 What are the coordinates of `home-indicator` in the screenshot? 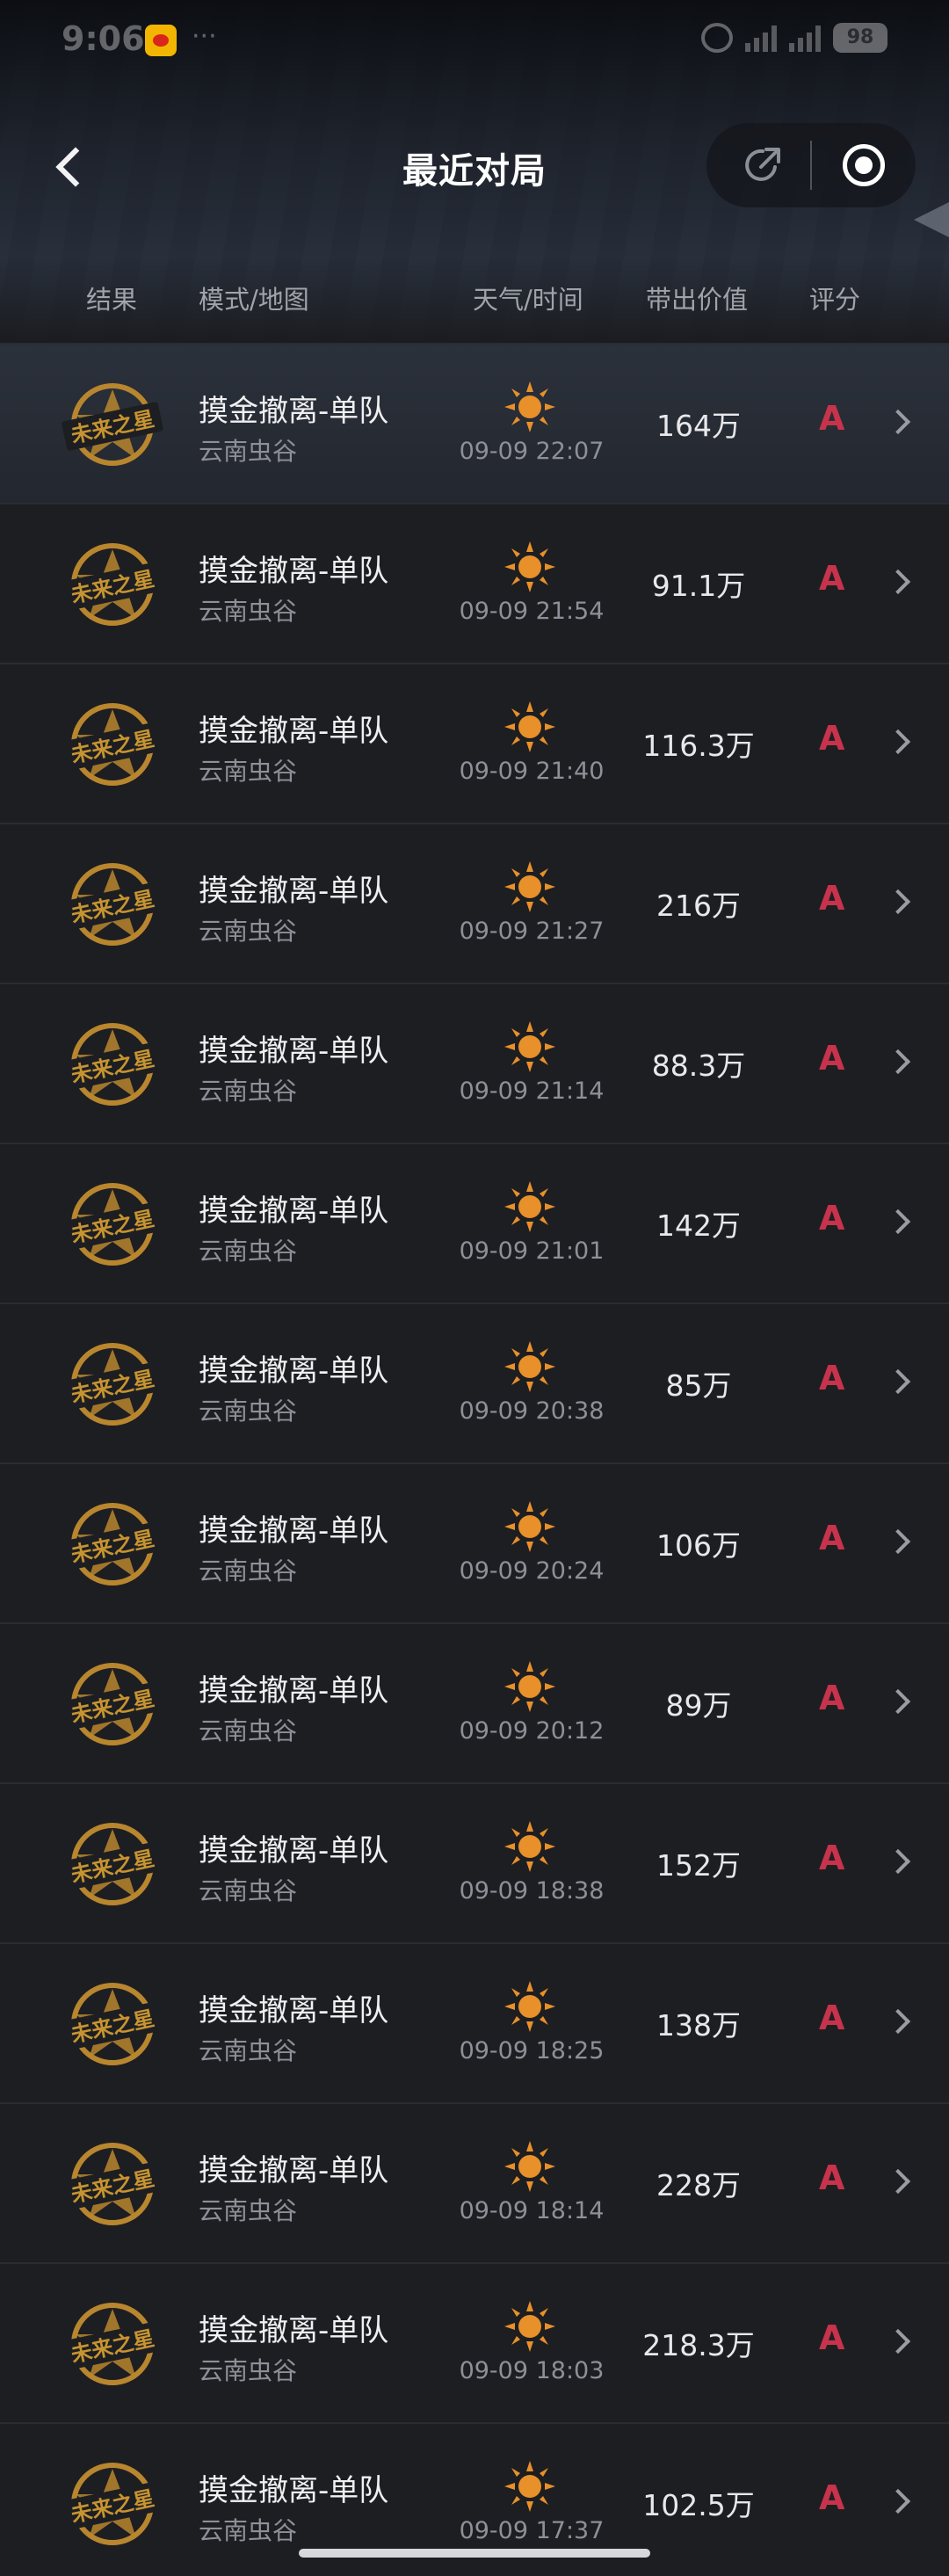 It's located at (474, 2553).